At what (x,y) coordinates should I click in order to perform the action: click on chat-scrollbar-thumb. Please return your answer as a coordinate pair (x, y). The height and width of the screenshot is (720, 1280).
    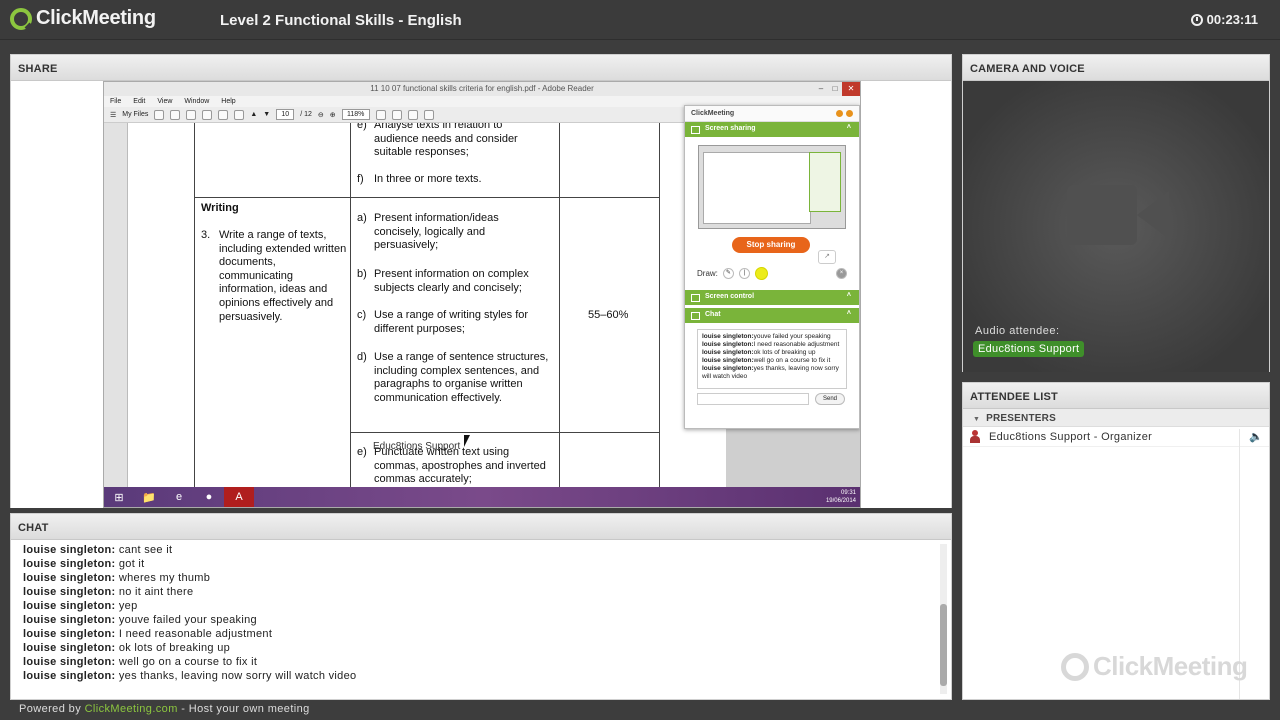
    Looking at the image, I should click on (943, 645).